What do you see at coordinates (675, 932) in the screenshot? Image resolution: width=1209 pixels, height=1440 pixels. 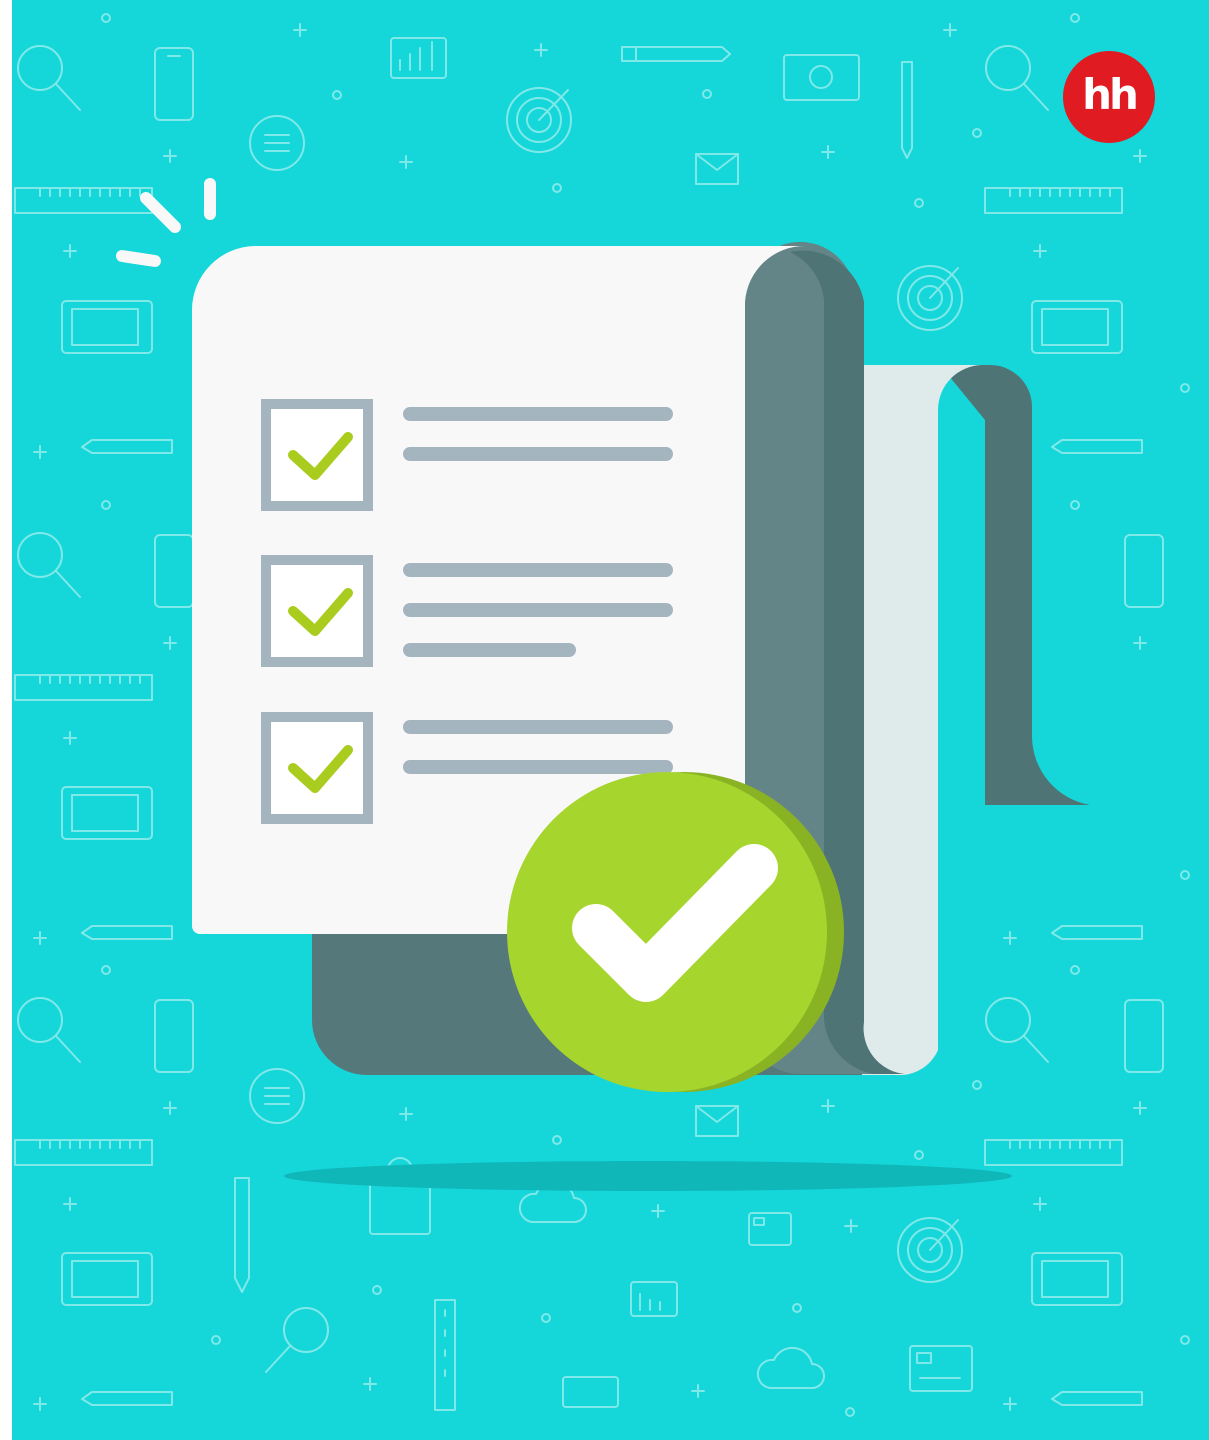 I see `approved-checkmark-icon` at bounding box center [675, 932].